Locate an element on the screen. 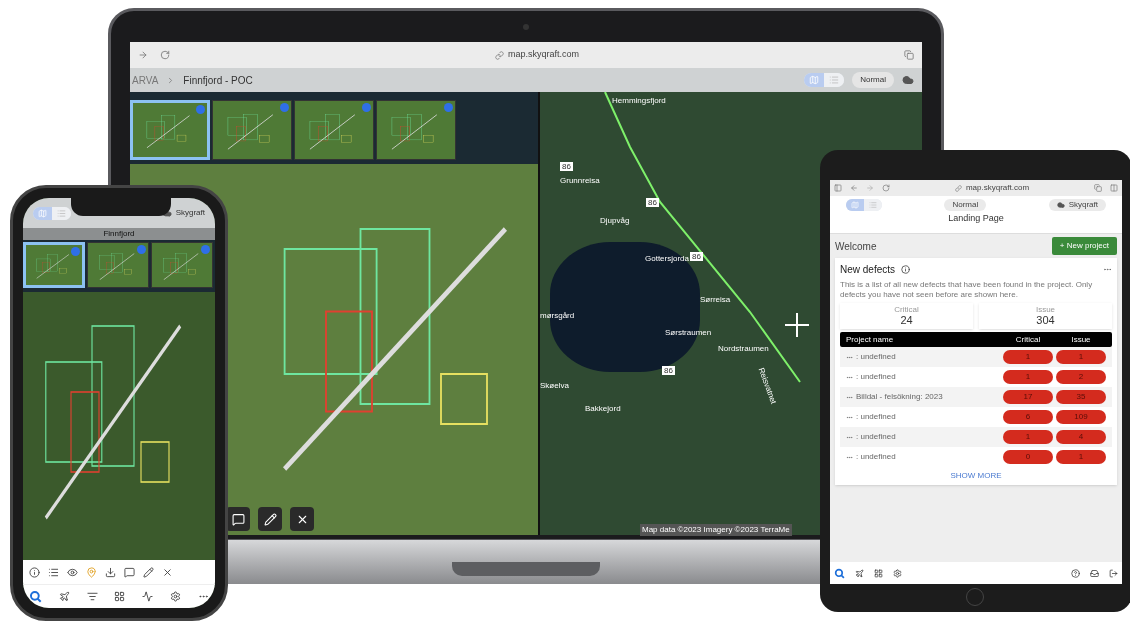 The height and width of the screenshot is (623, 1130). close-icon is located at coordinates (167, 572).